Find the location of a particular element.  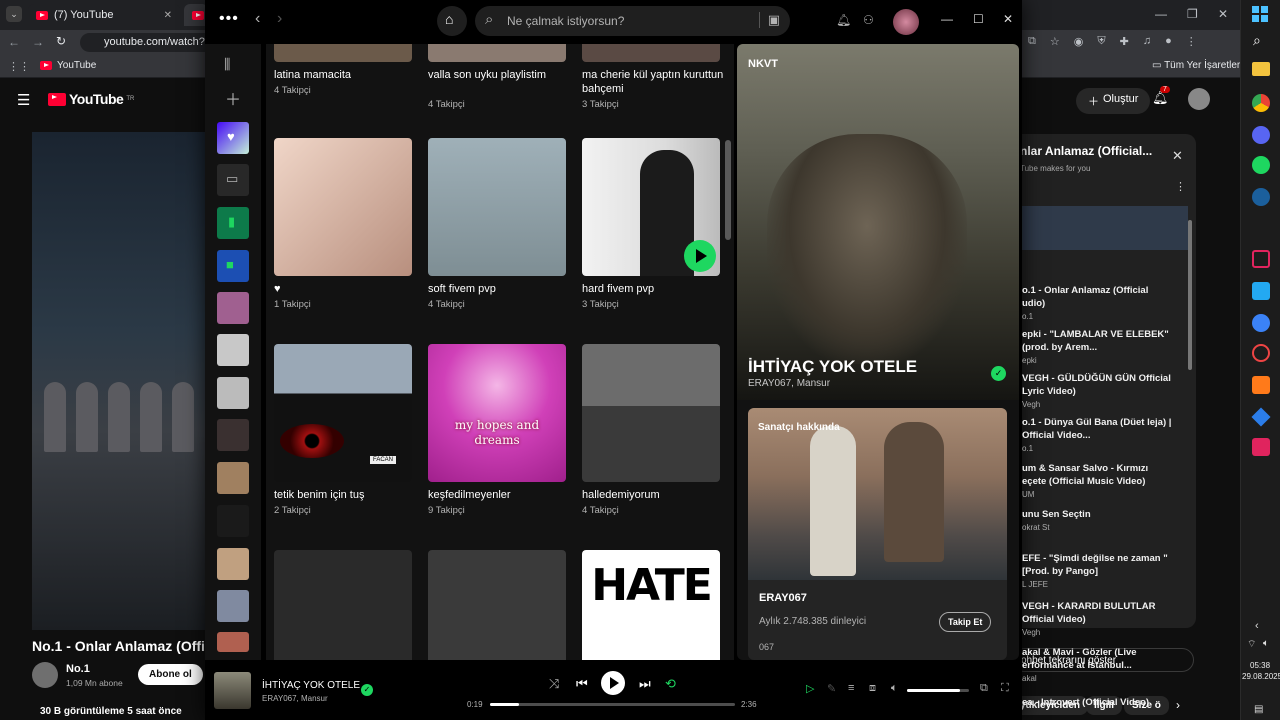

playlist-title: keşfedilmeyenler is located at coordinates (500, 495).